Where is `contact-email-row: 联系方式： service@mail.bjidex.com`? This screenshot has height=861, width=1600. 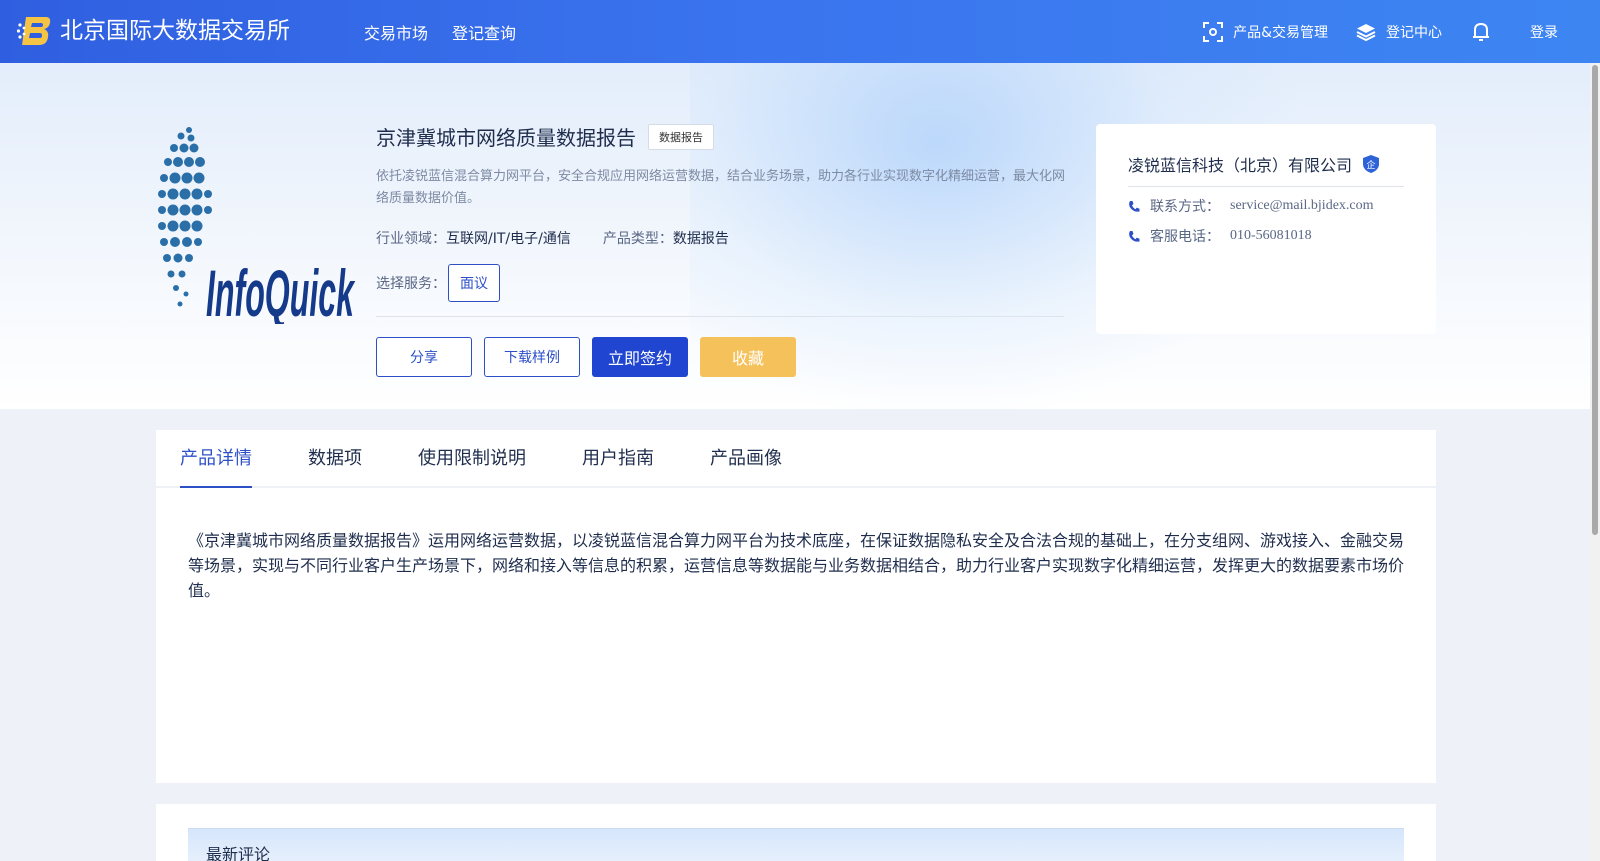 contact-email-row: 联系方式： service@mail.bjidex.com is located at coordinates (1251, 206).